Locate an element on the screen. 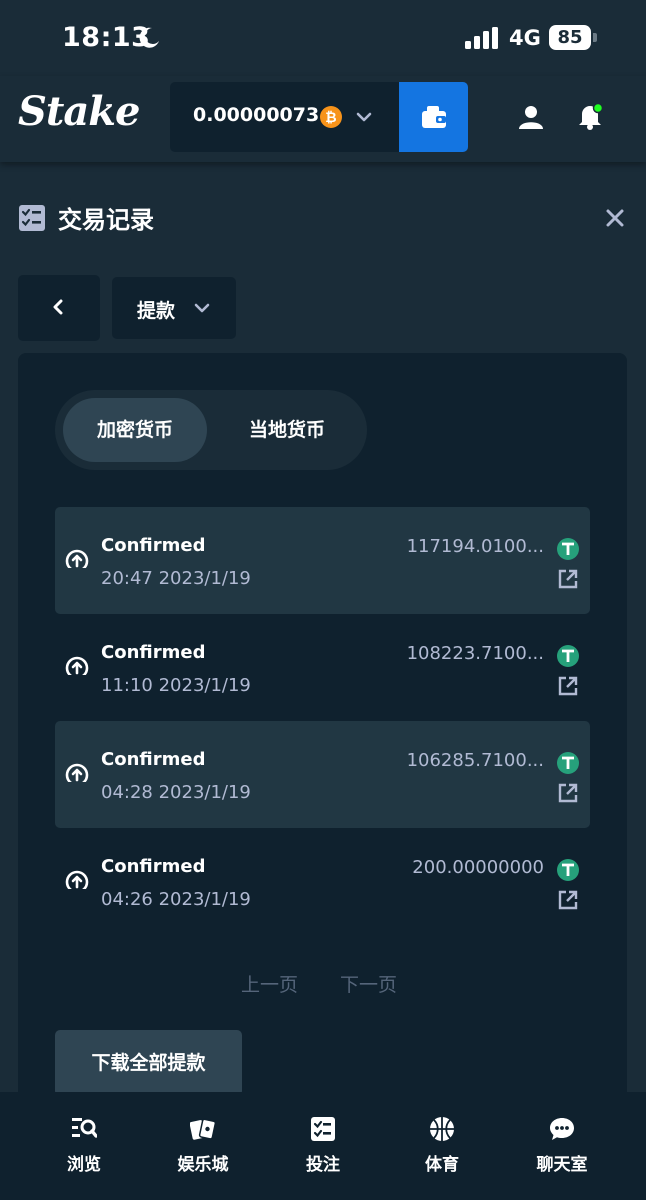  transaction-time: 04:28 2023/1/19 is located at coordinates (176, 792).